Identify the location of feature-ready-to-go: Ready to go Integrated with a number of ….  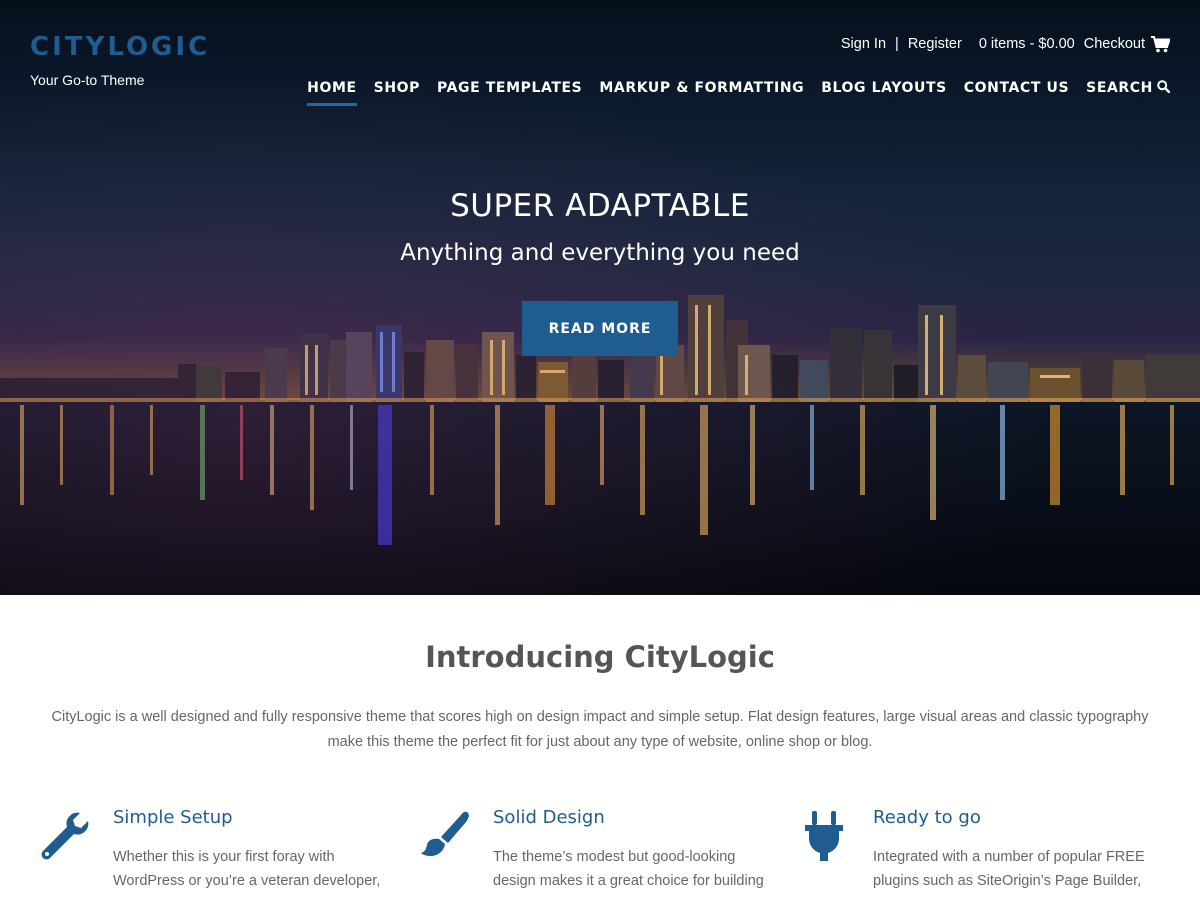
(972, 852).